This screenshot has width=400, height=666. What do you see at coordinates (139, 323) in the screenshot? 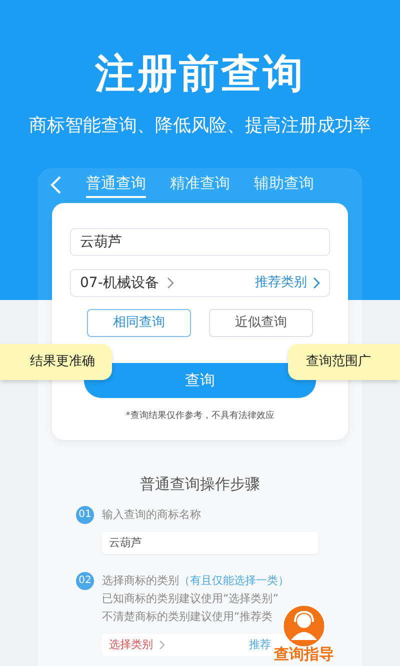
I see `option-button: 相同查询` at bounding box center [139, 323].